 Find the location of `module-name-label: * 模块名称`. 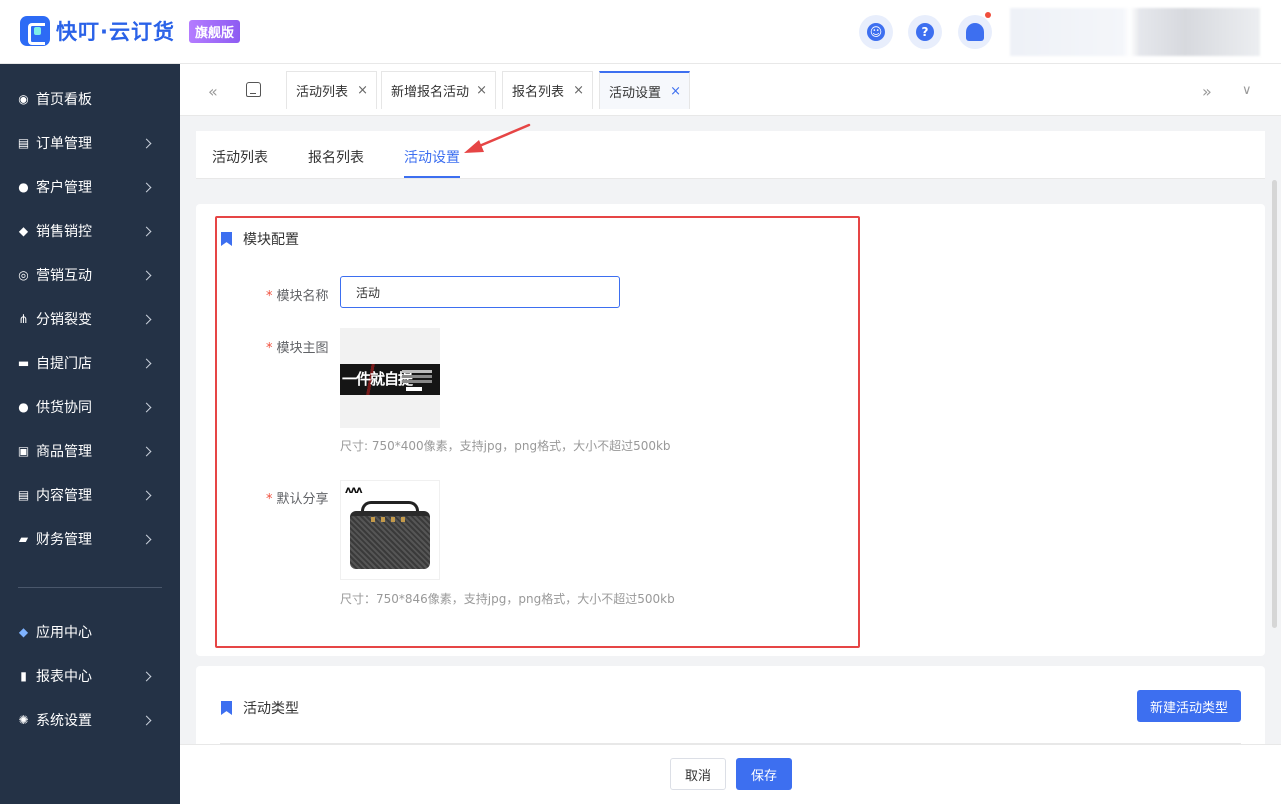

module-name-label: * 模块名称 is located at coordinates (297, 294).